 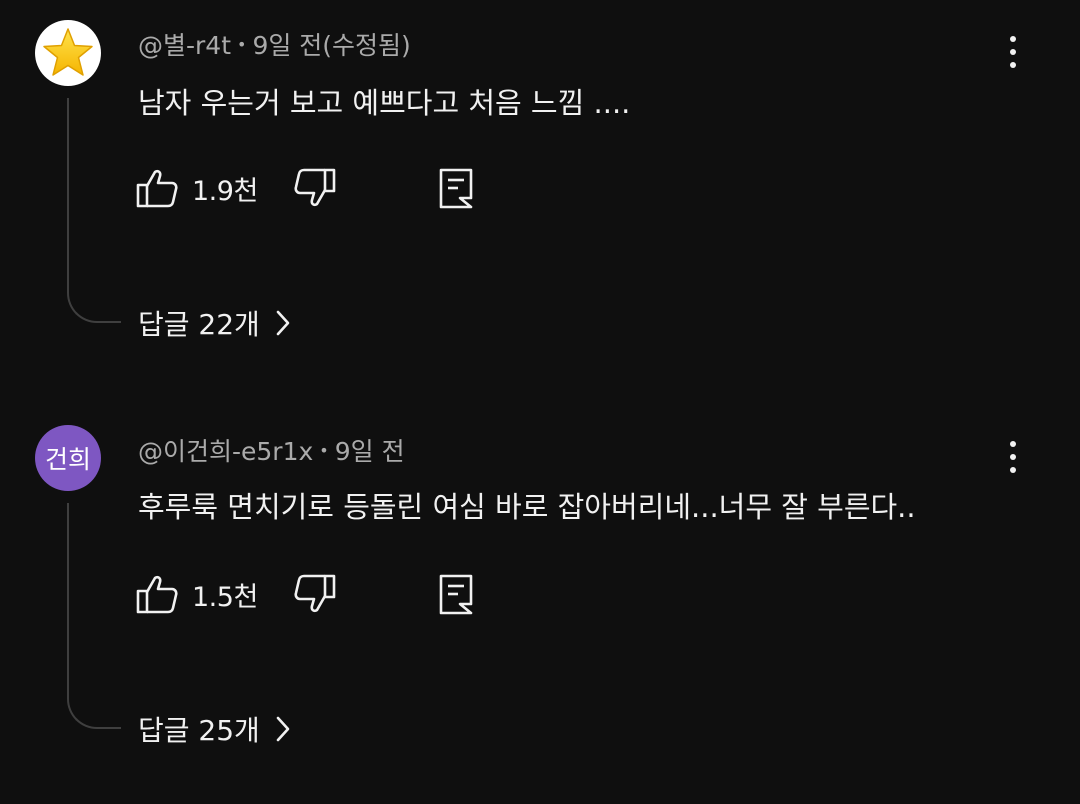 I want to click on avatar-initials: 건희, so click(x=67, y=459).